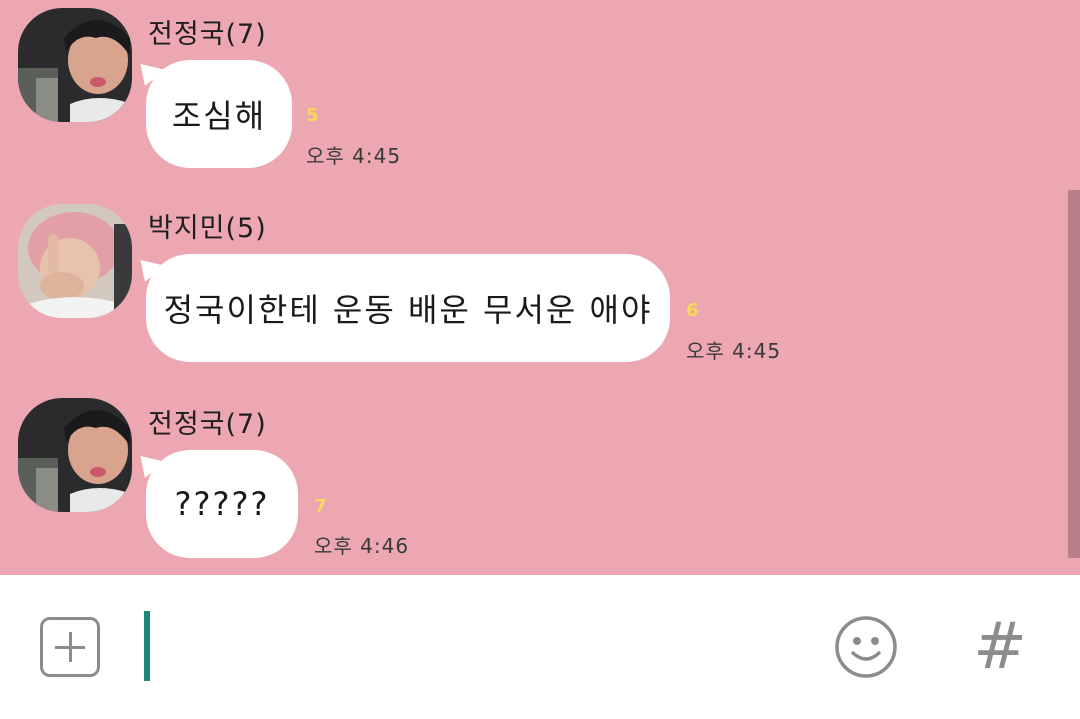 The width and height of the screenshot is (1080, 719). What do you see at coordinates (219, 114) in the screenshot?
I see `message-bubble: 조심해` at bounding box center [219, 114].